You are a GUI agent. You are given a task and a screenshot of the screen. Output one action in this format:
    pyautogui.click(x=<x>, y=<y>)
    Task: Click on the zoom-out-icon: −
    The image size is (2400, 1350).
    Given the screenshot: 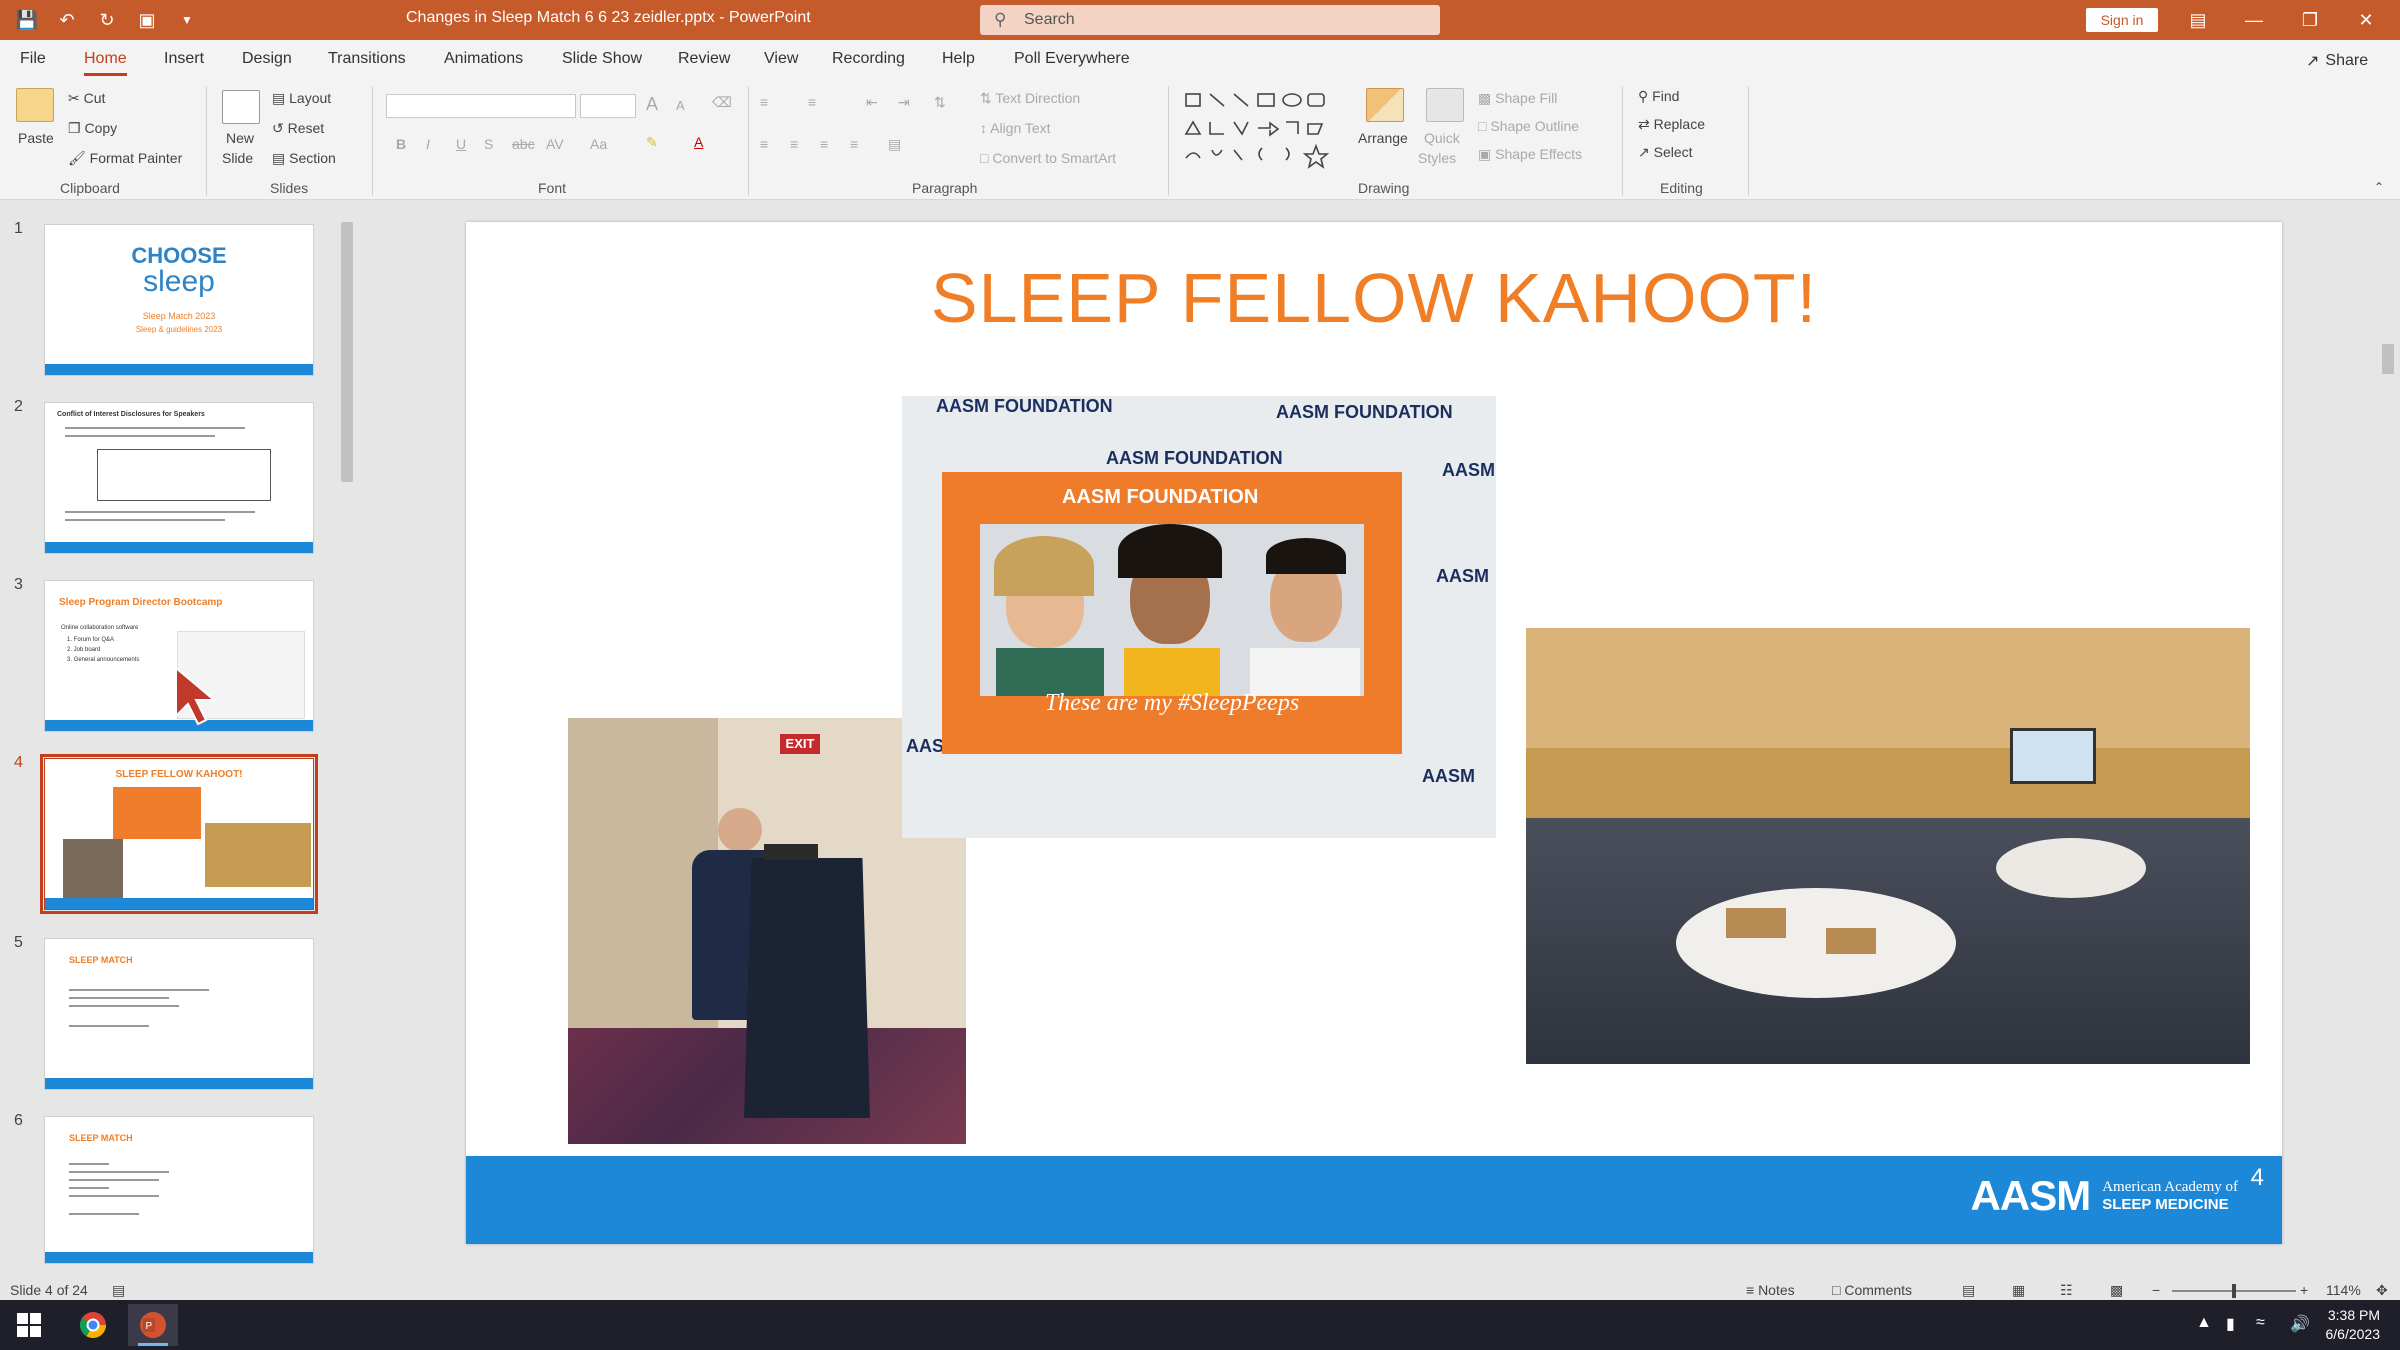 What is the action you would take?
    pyautogui.click(x=2156, y=1290)
    